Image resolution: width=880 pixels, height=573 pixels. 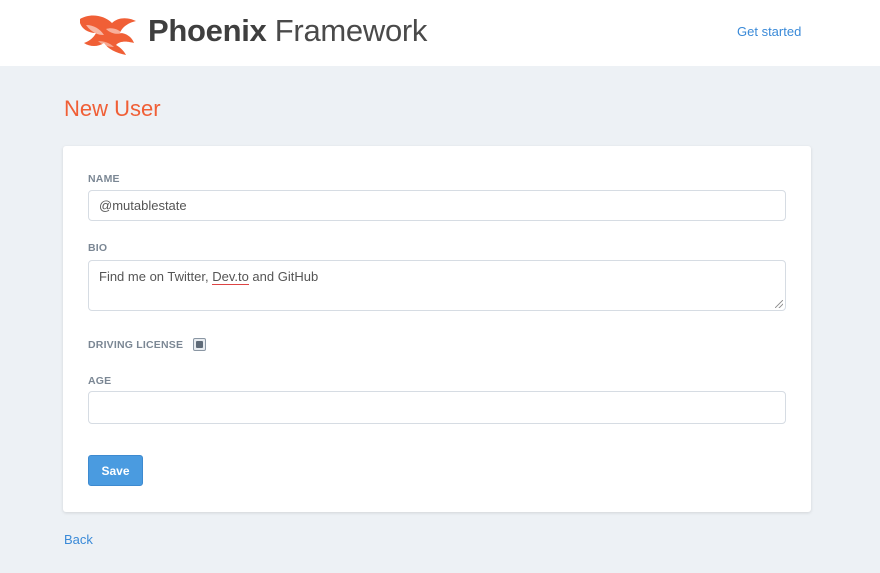 I want to click on resize-grip-icon, so click(x=779, y=304).